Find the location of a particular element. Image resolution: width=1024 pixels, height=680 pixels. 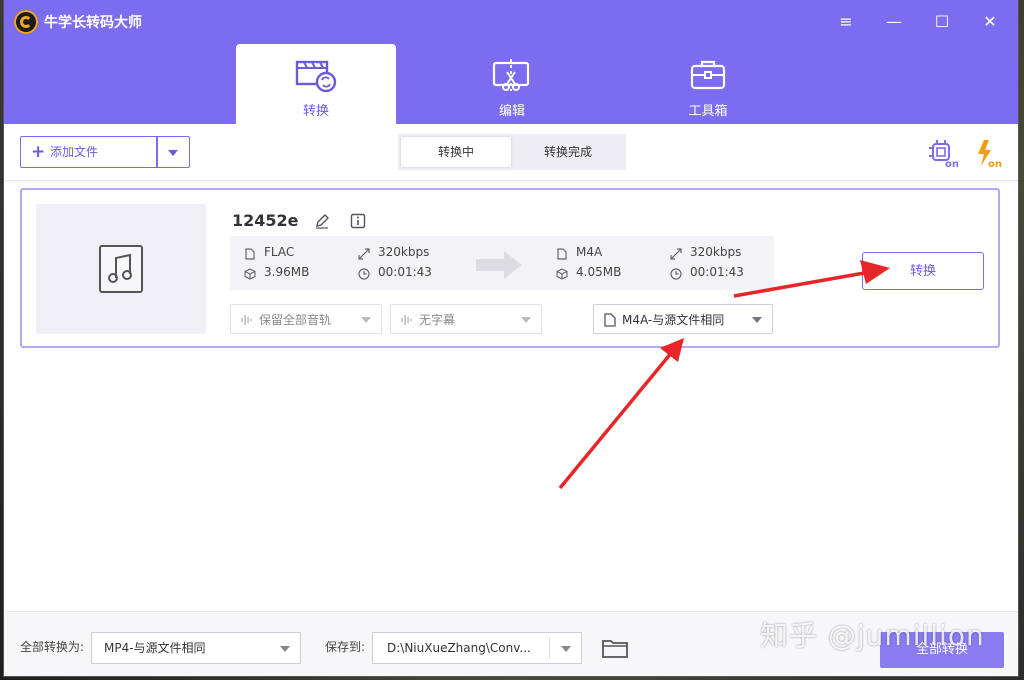

output-format-value: M4A-与源文件相同 is located at coordinates (673, 320).